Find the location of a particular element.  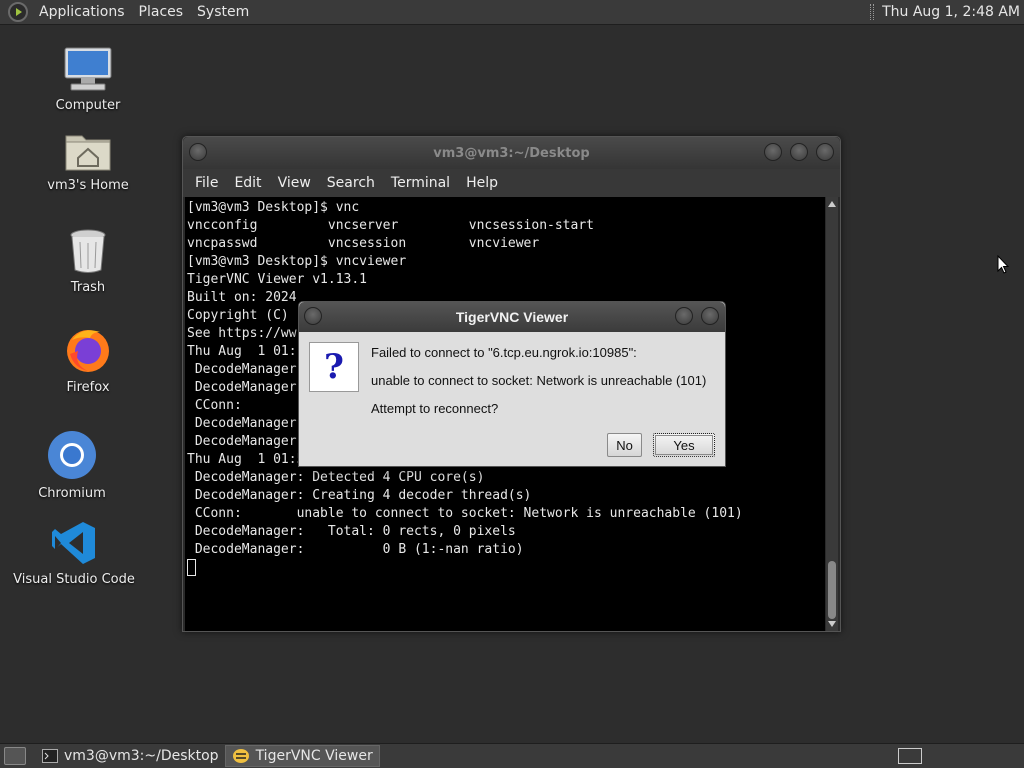

terminal-menubar: File Edit View Search Terminal Help is located at coordinates (511, 183).